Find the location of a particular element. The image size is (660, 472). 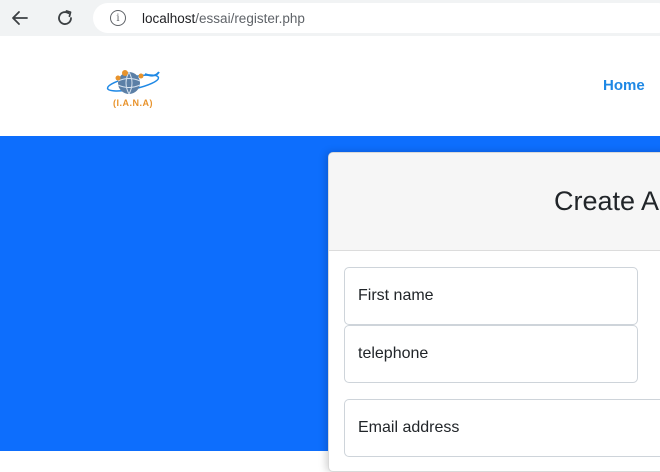

browser-toolbar: i localhost/essai/register.php is located at coordinates (330, 18).